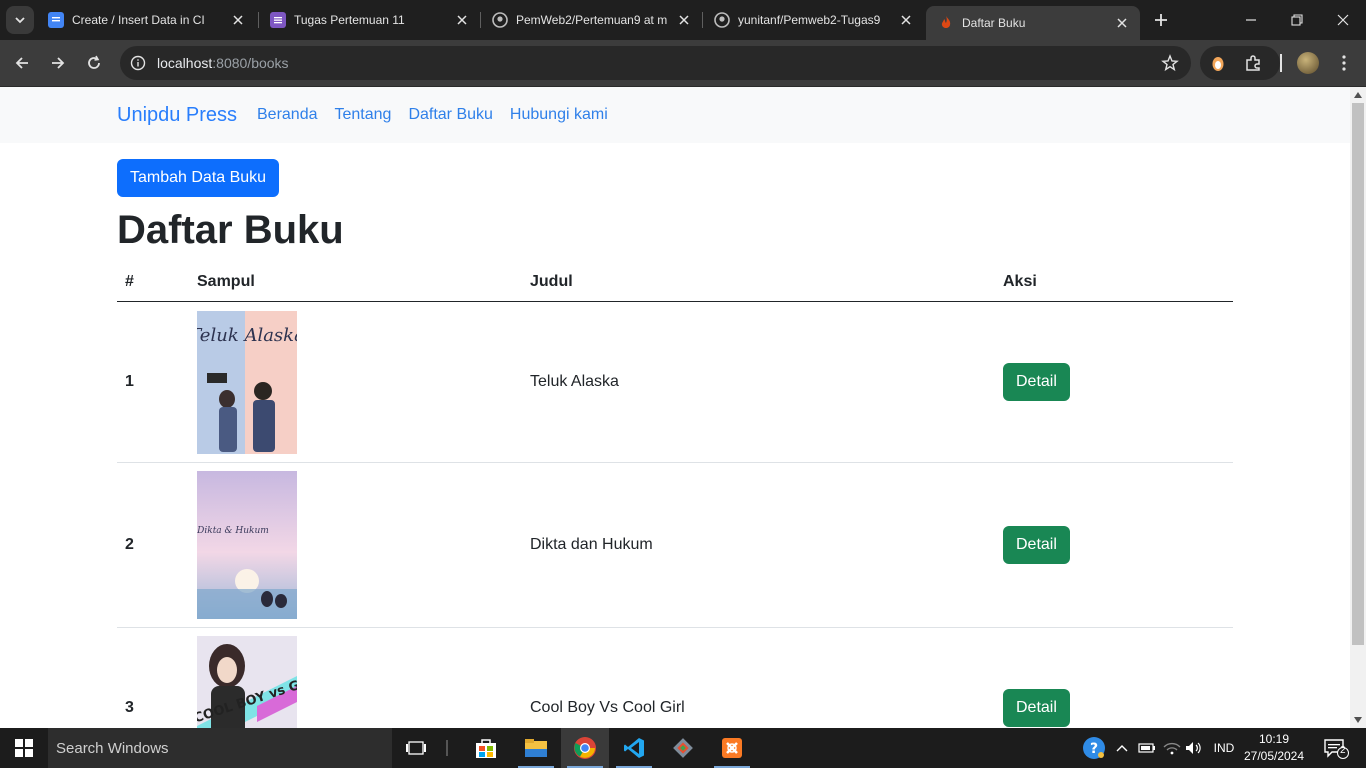 The image size is (1366, 768). Describe the element at coordinates (129, 281) in the screenshot. I see `column-header-number: #` at that location.